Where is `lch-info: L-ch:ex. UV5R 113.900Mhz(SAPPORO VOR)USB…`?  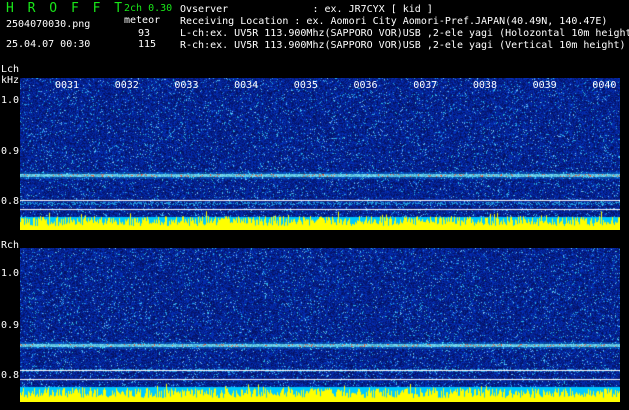 lch-info: L-ch:ex. UV5R 113.900Mhz(SAPPORO VOR)USB… is located at coordinates (404, 33).